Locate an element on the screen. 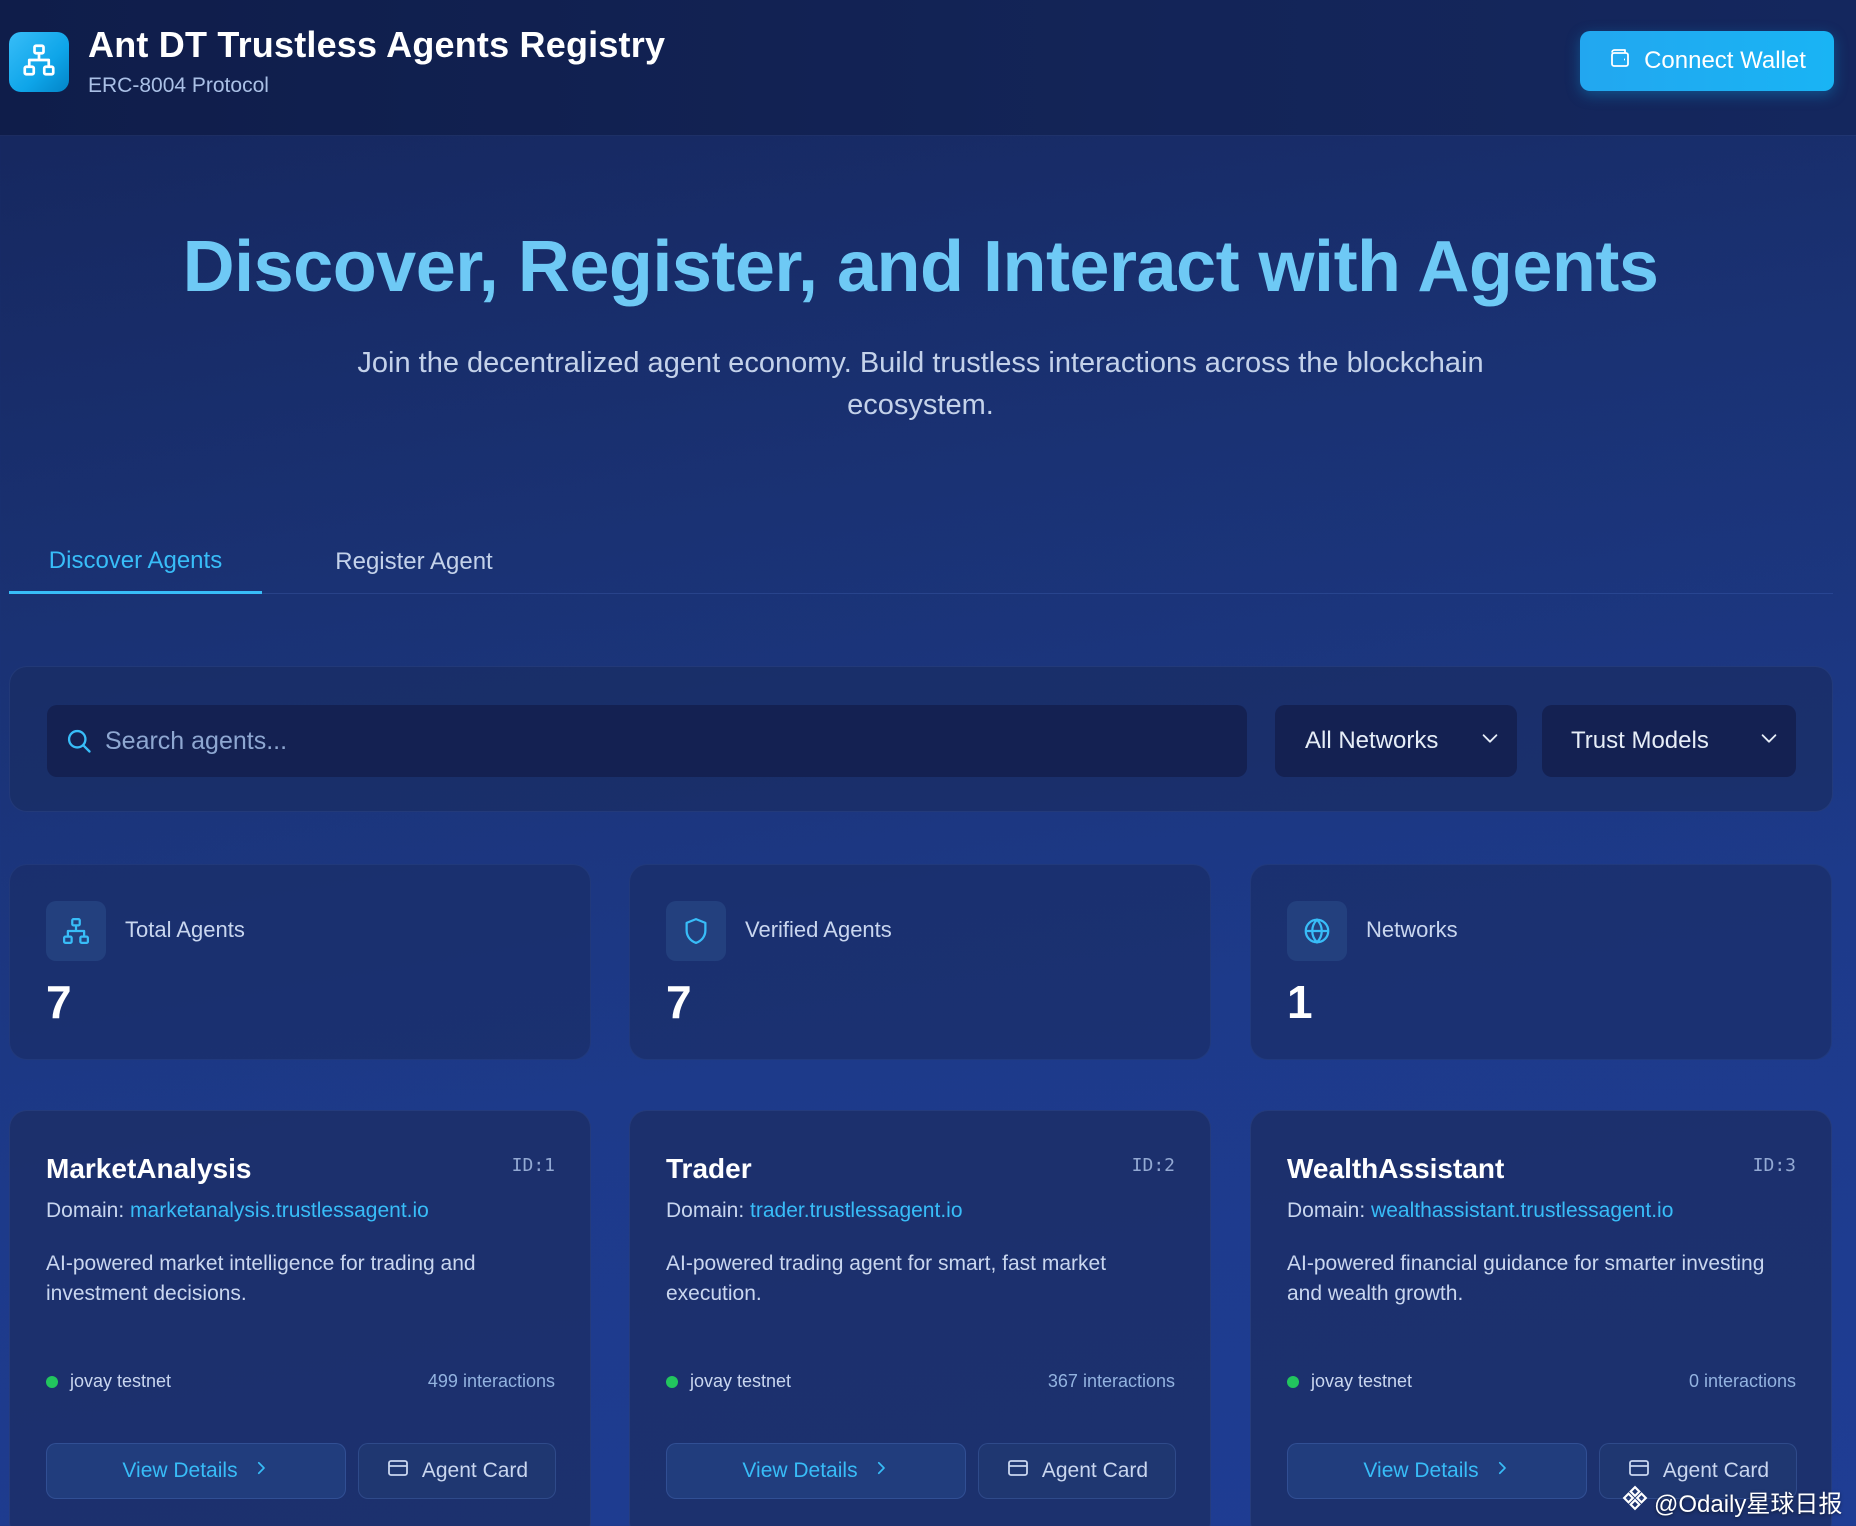  stat-label: Networks is located at coordinates (1412, 929).